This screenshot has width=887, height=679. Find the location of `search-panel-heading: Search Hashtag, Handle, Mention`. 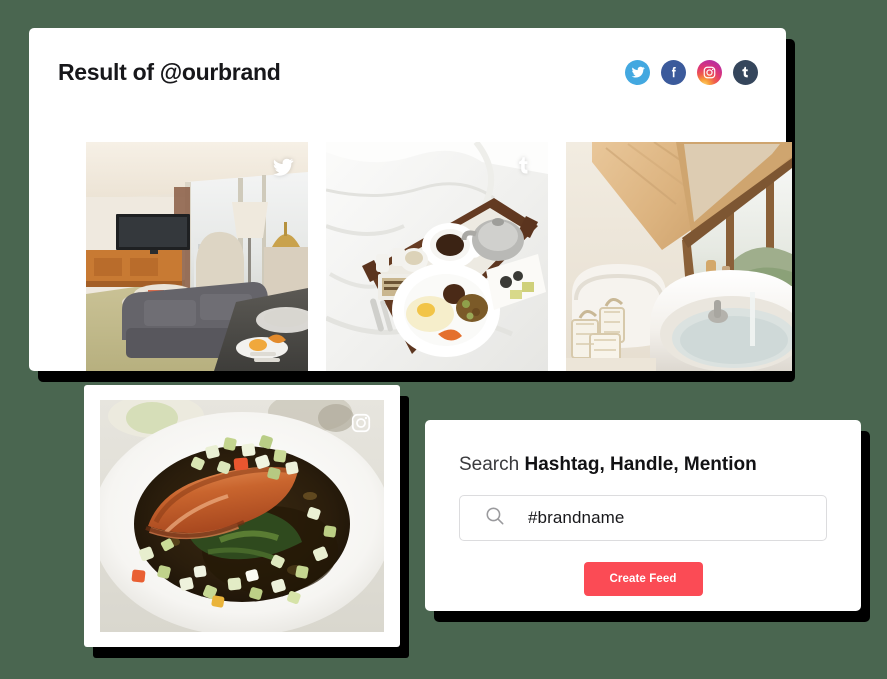

search-panel-heading: Search Hashtag, Handle, Mention is located at coordinates (643, 465).